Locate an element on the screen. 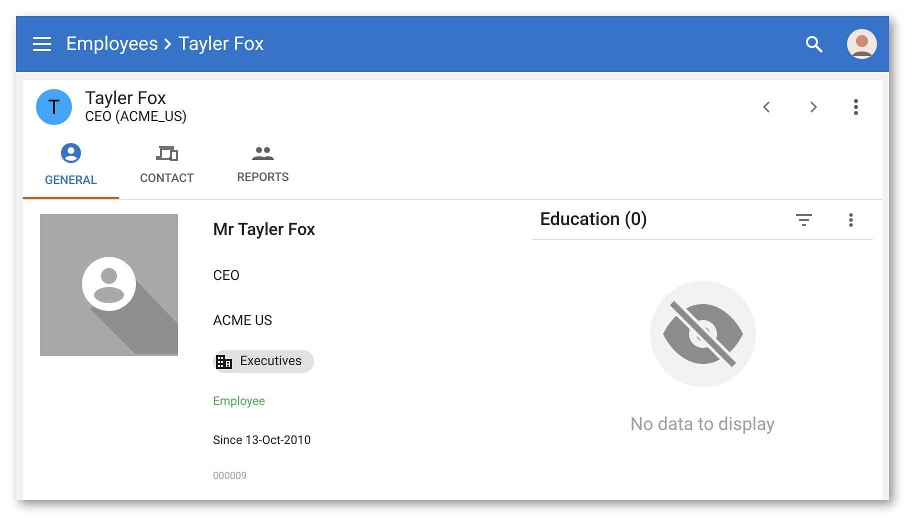 The image size is (920, 531). page-title: Tayler Fox is located at coordinates (221, 43).